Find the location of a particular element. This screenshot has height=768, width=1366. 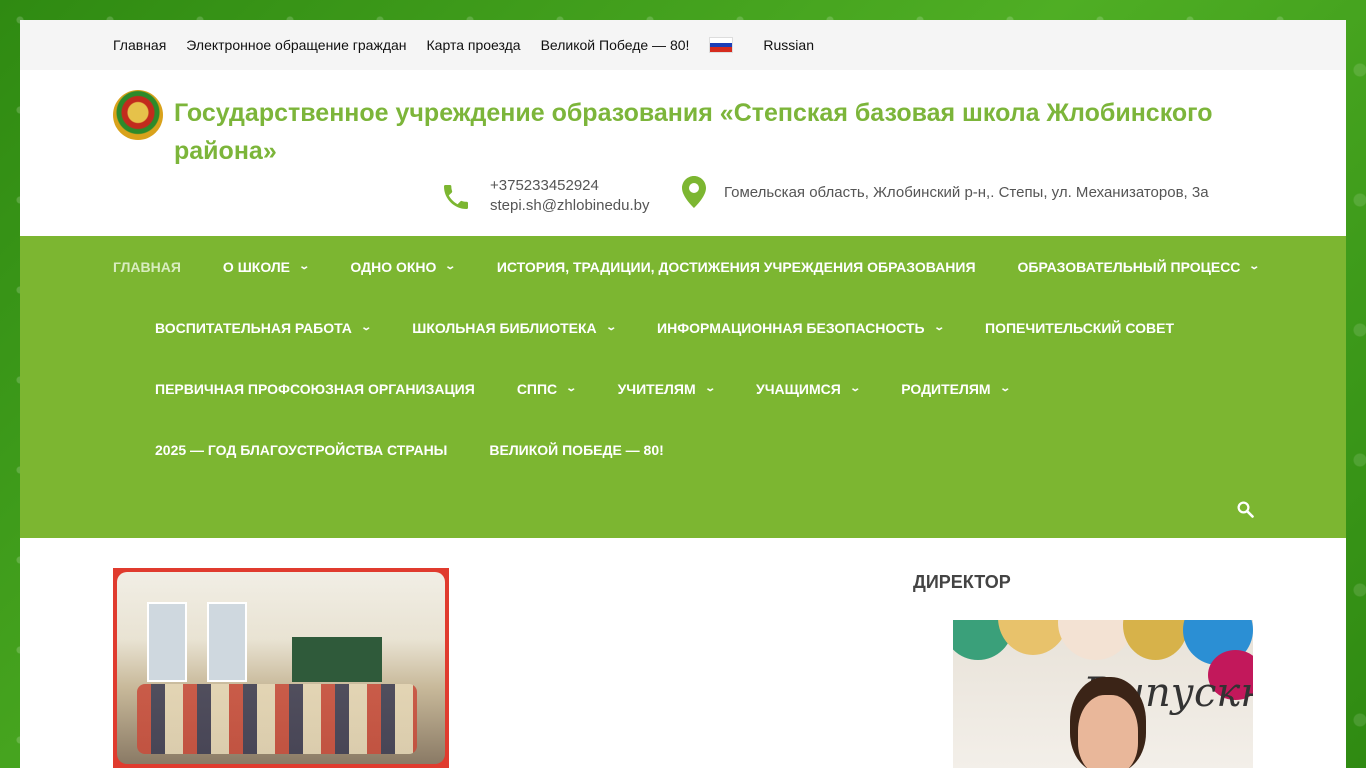

nav-item-education-process: Образовательный процесс ⌄ is located at coordinates (1139, 266).